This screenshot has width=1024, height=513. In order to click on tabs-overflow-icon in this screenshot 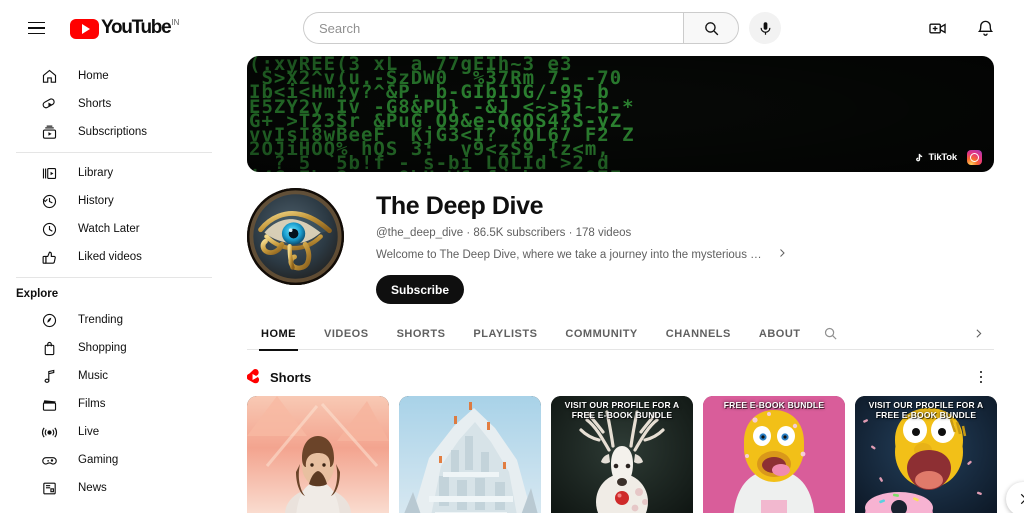, I will do `click(978, 334)`.